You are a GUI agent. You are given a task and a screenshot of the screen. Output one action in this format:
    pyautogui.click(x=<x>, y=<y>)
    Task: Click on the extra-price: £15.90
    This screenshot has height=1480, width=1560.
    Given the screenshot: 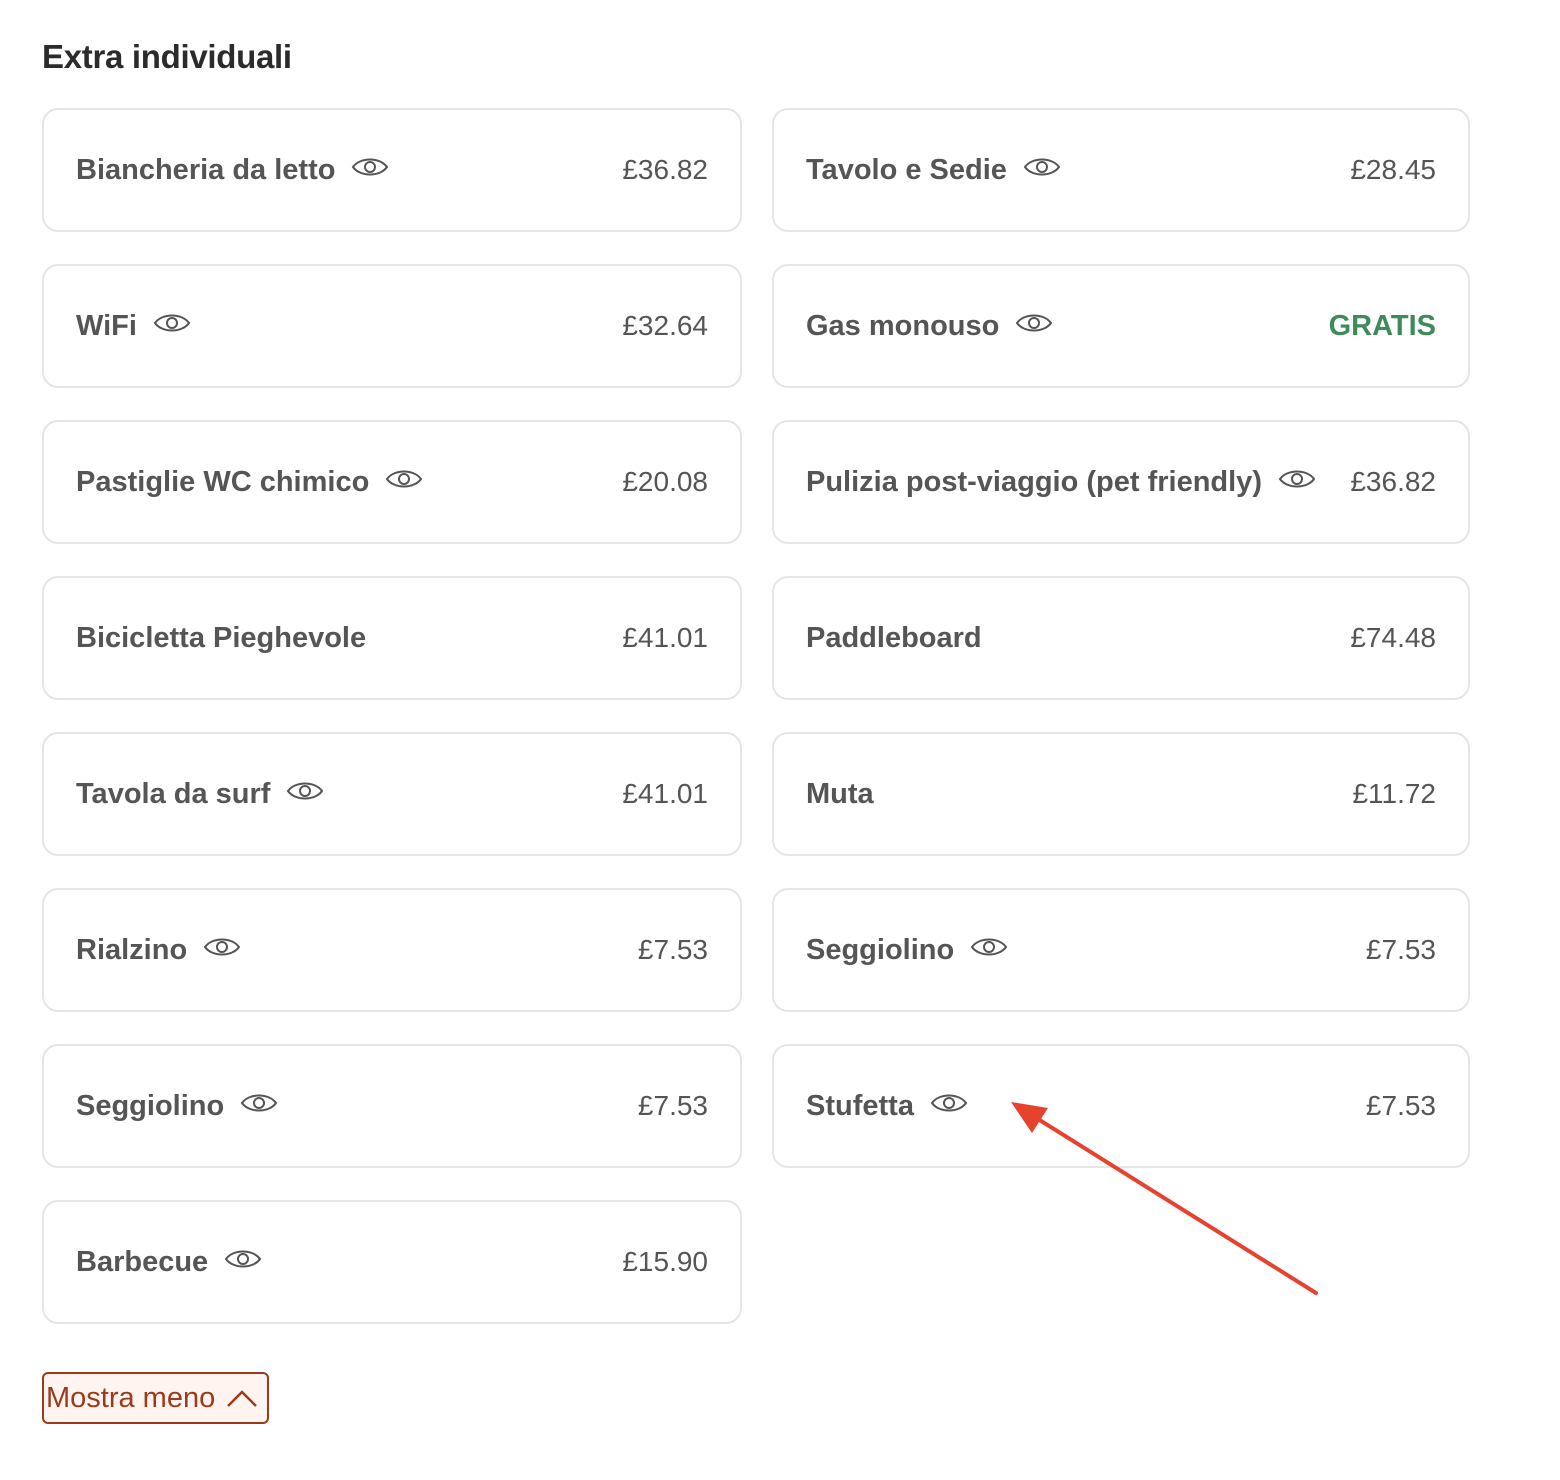 What is the action you would take?
    pyautogui.click(x=665, y=1261)
    